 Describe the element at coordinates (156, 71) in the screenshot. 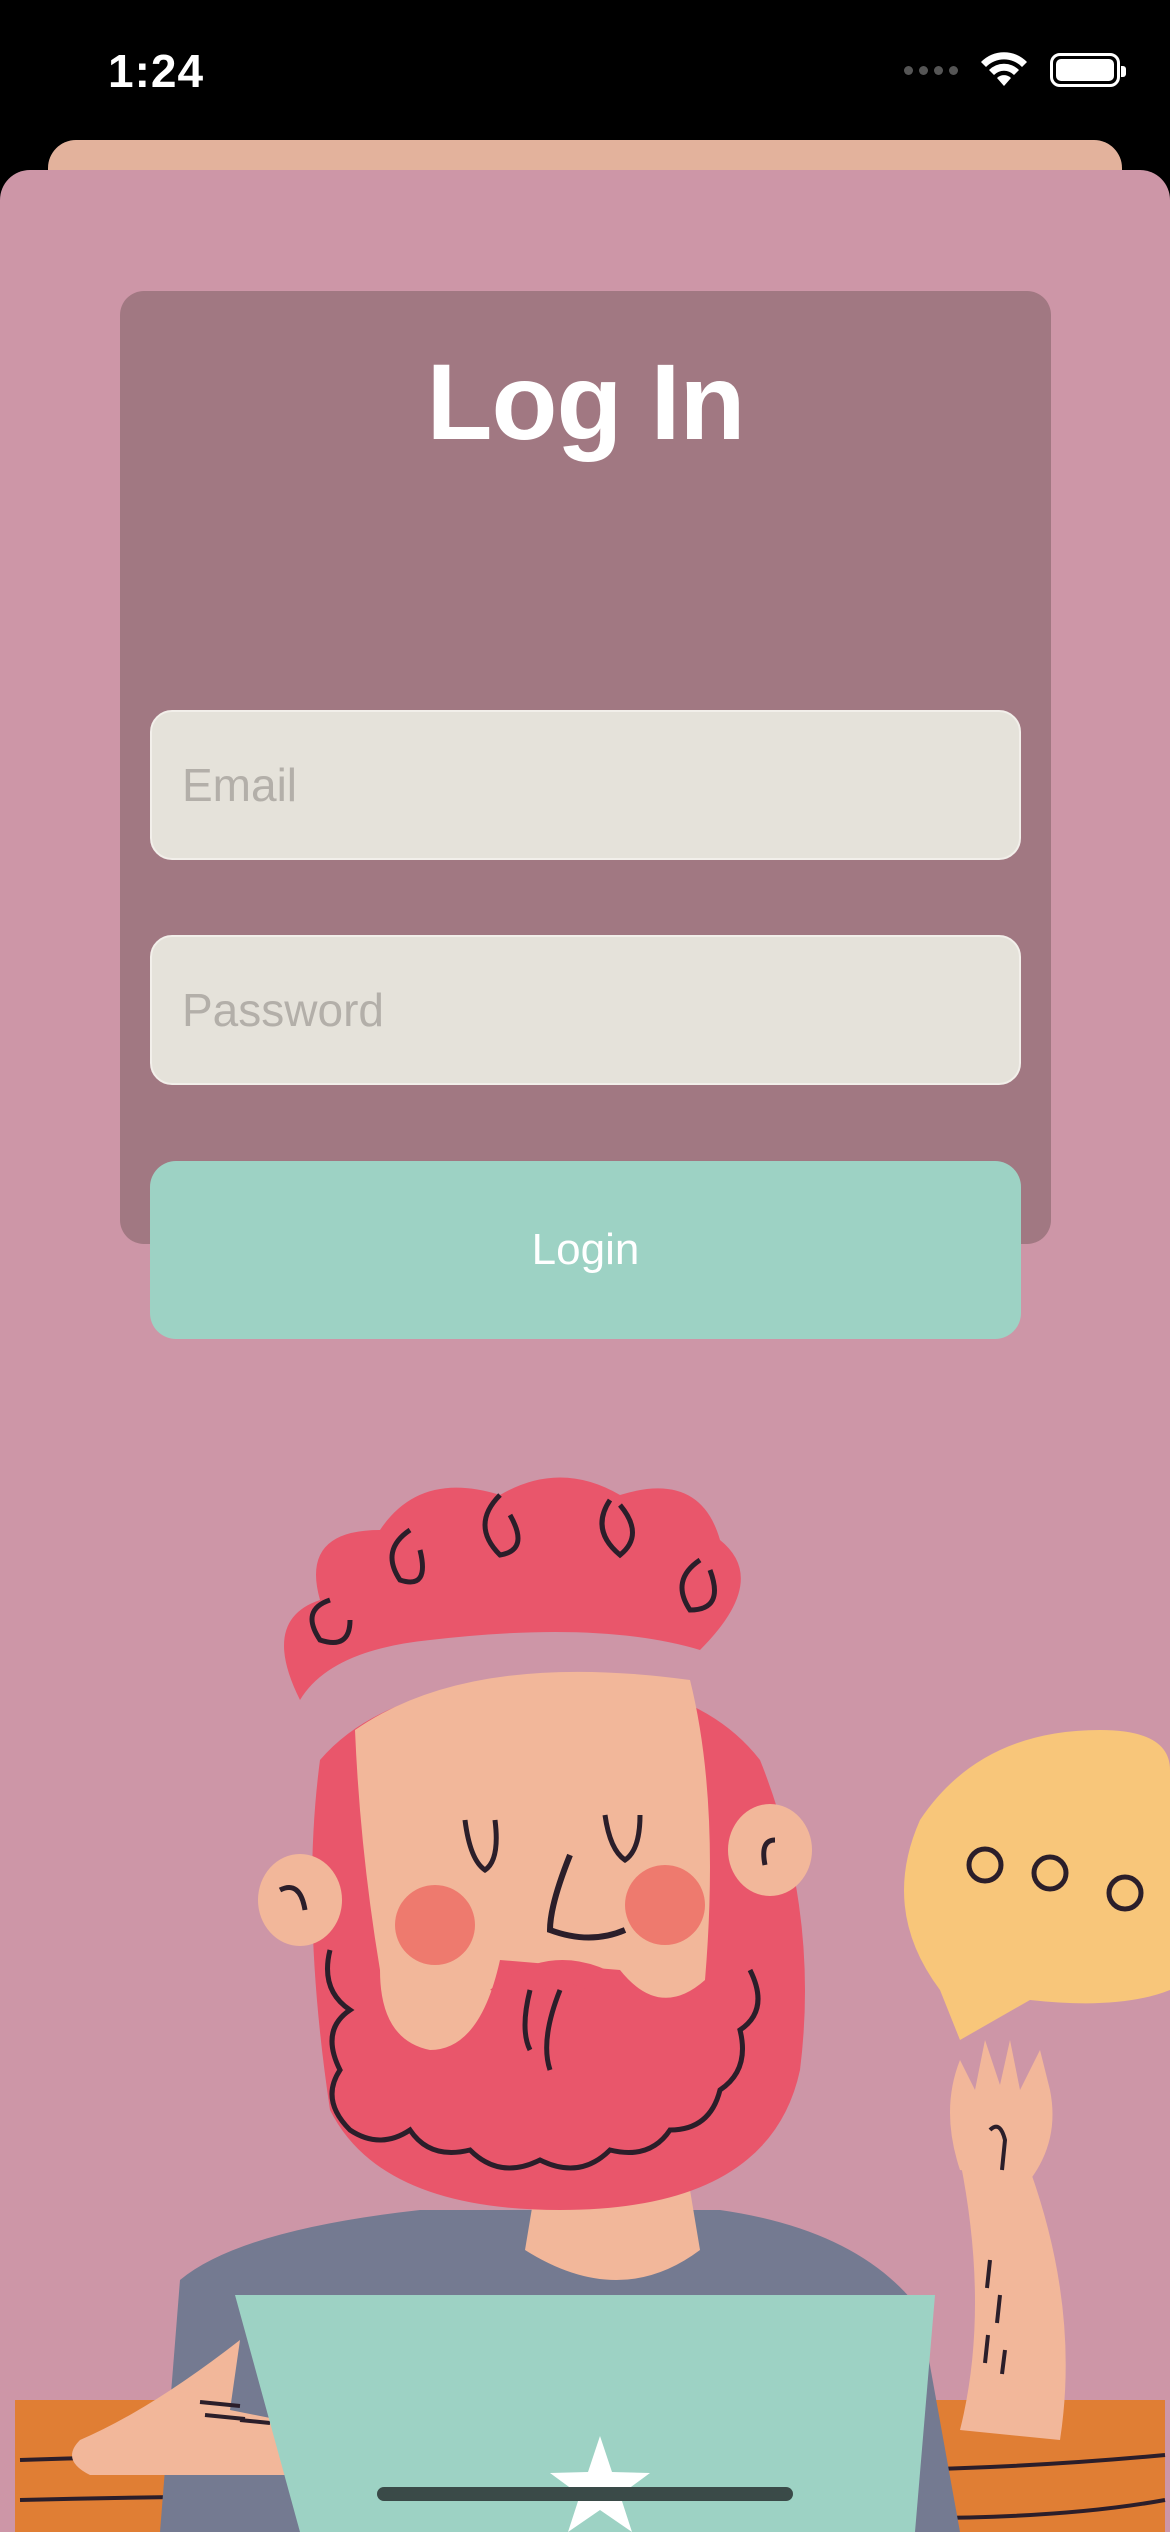

I see `status-time: 1:24` at that location.